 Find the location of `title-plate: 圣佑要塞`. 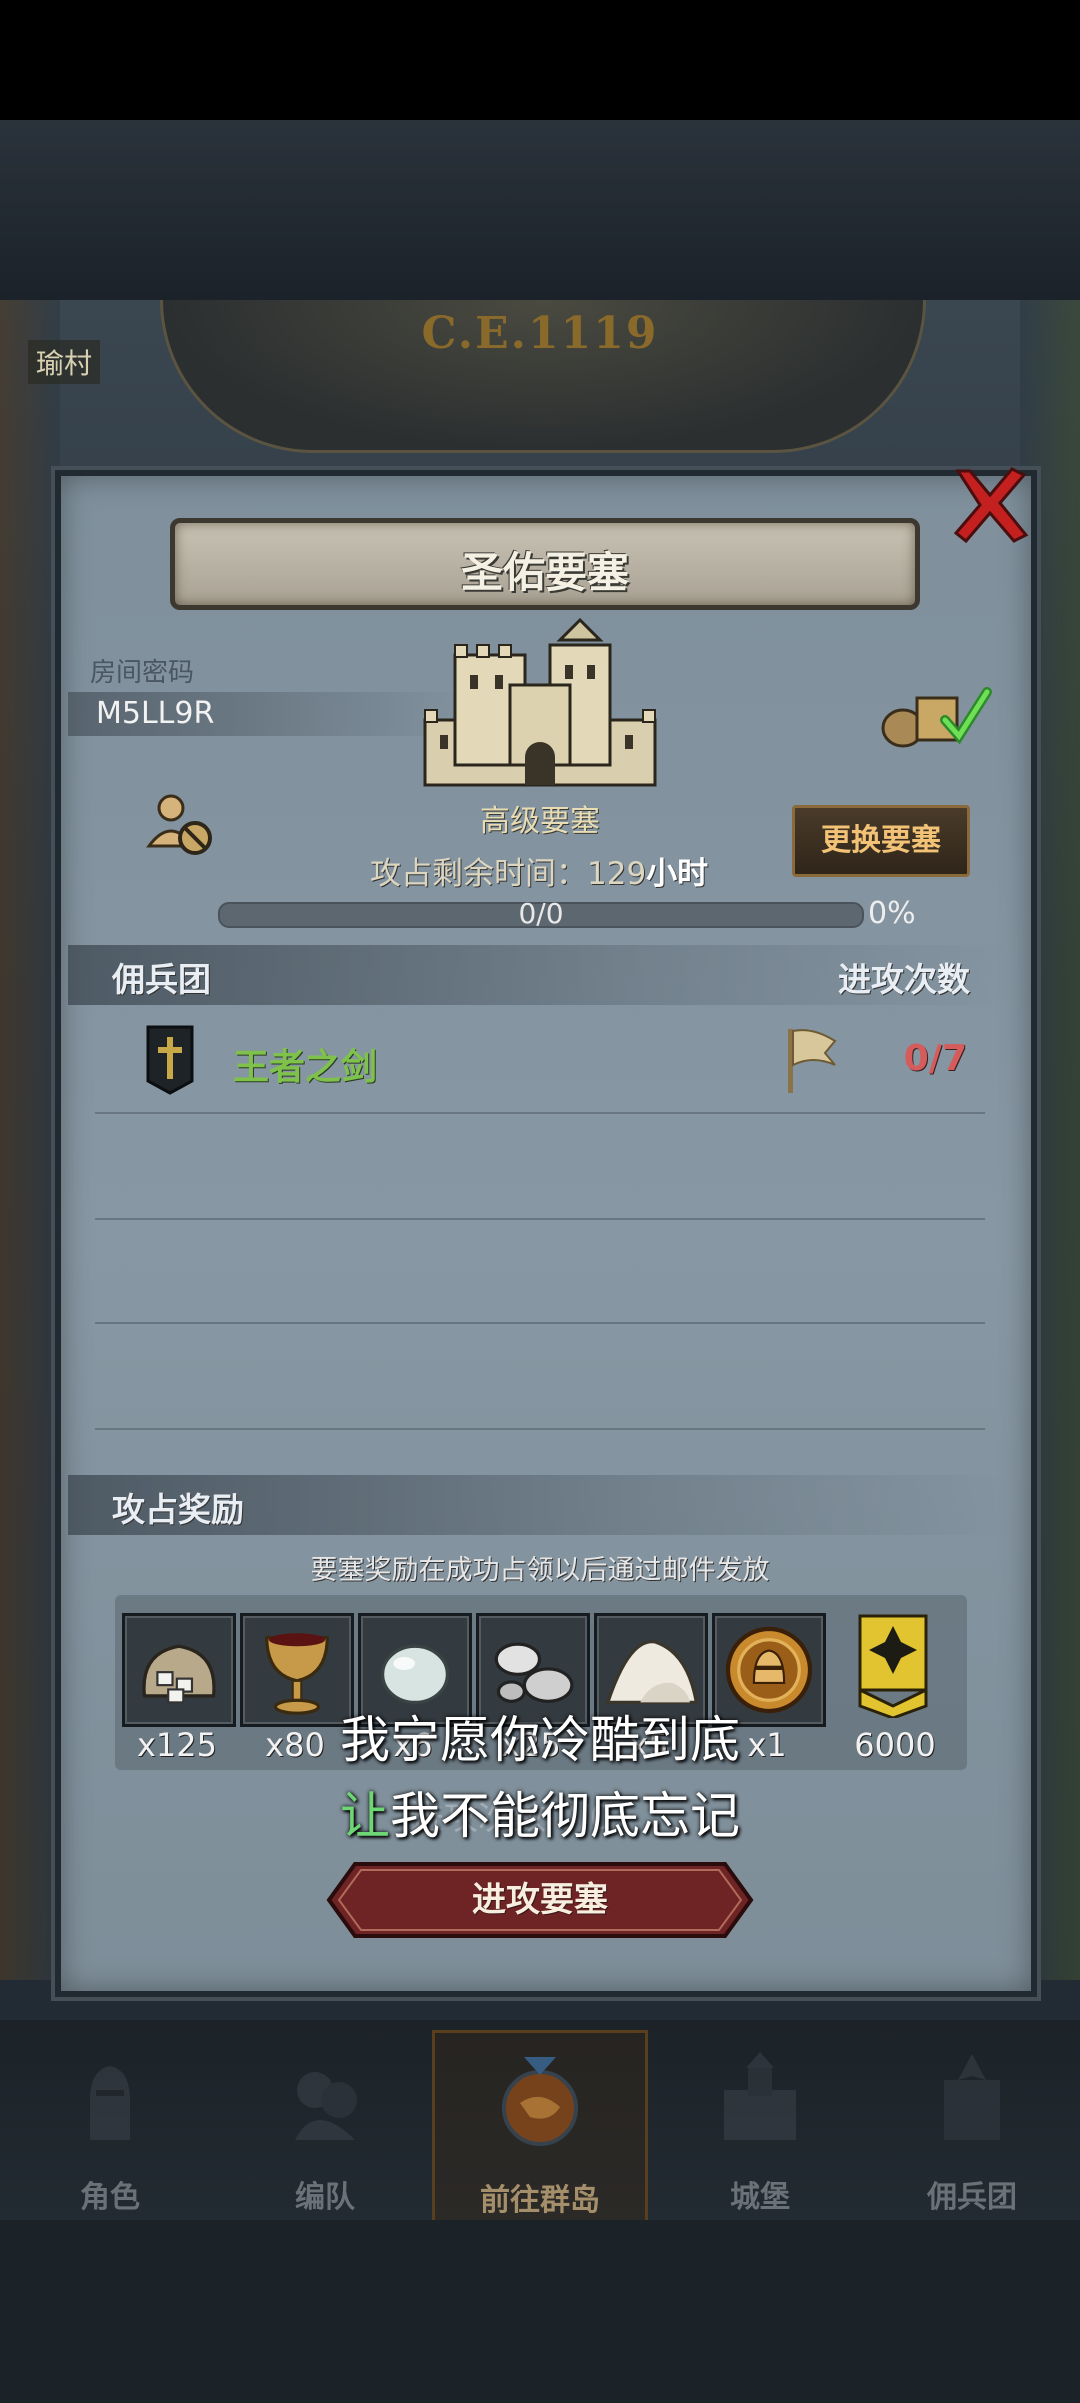

title-plate: 圣佑要塞 is located at coordinates (545, 564).